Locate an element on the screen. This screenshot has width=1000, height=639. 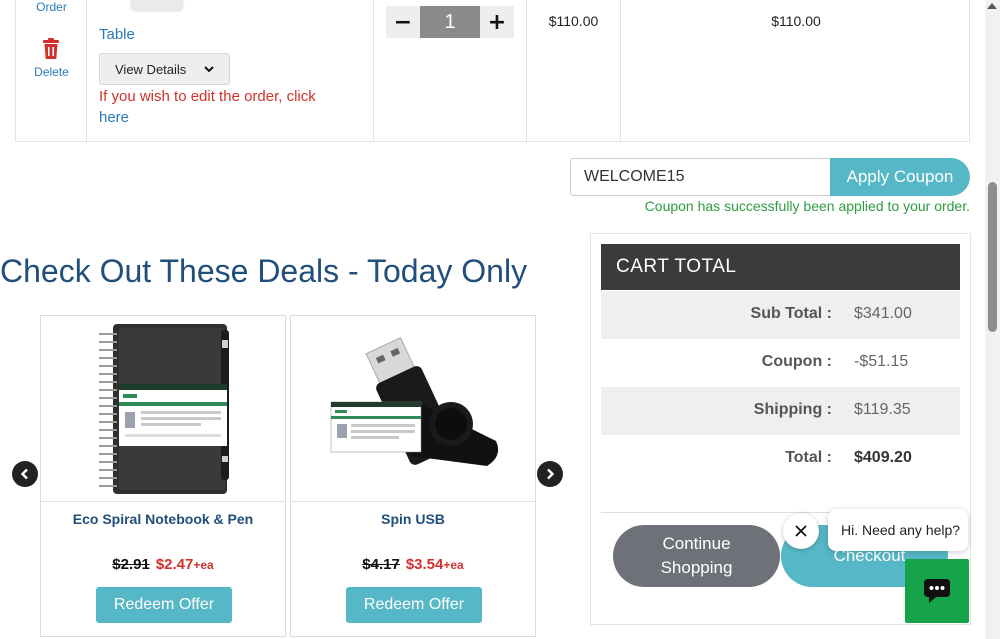
shipping-label: Shipping : is located at coordinates (792, 409).